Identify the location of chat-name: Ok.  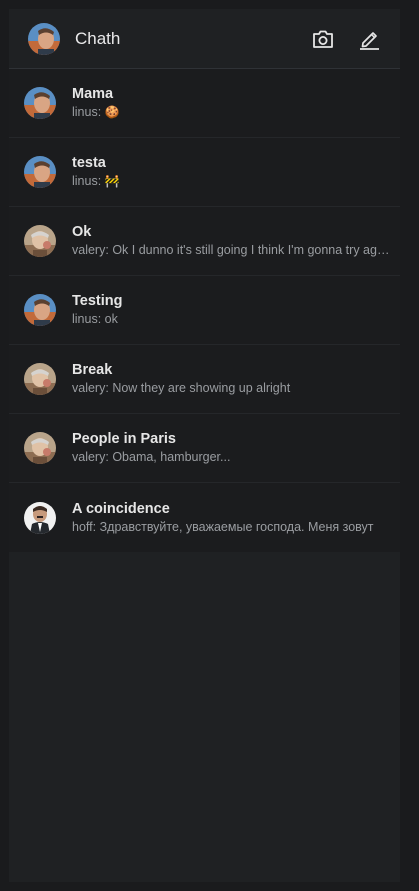
(82, 232).